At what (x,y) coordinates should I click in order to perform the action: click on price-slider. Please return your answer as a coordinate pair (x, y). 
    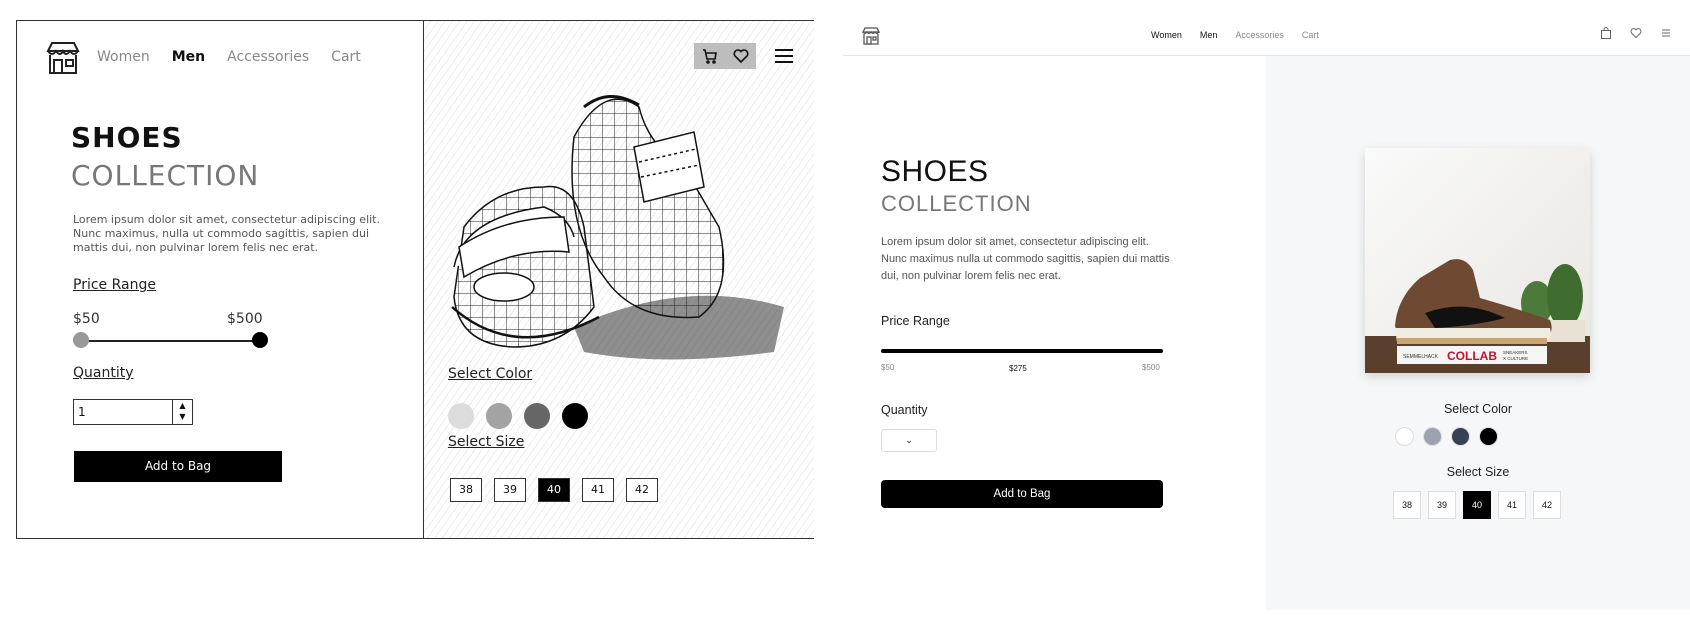
    Looking at the image, I should click on (1022, 351).